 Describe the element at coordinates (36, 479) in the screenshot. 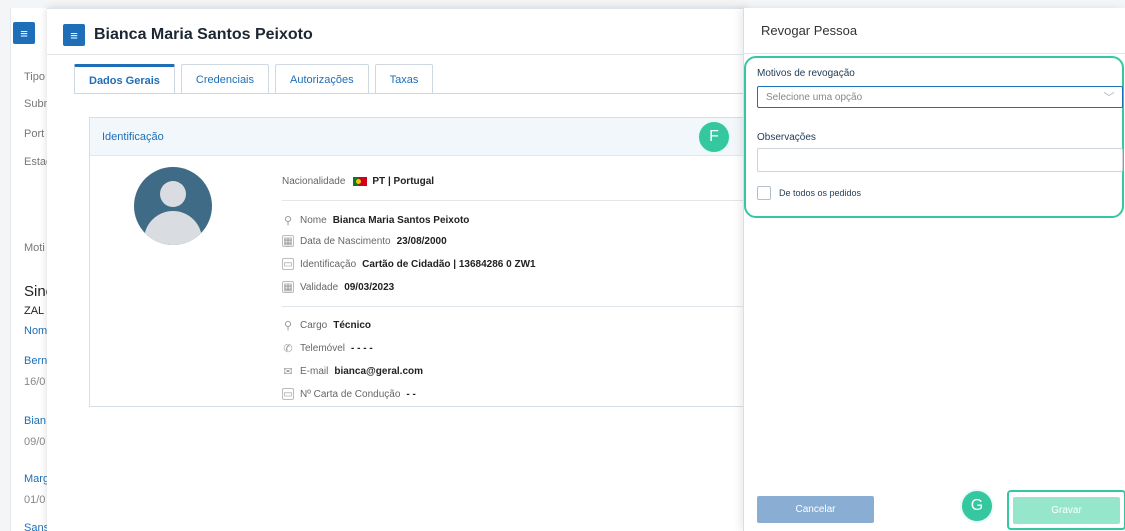

I see `bg-row-name: Marg` at that location.